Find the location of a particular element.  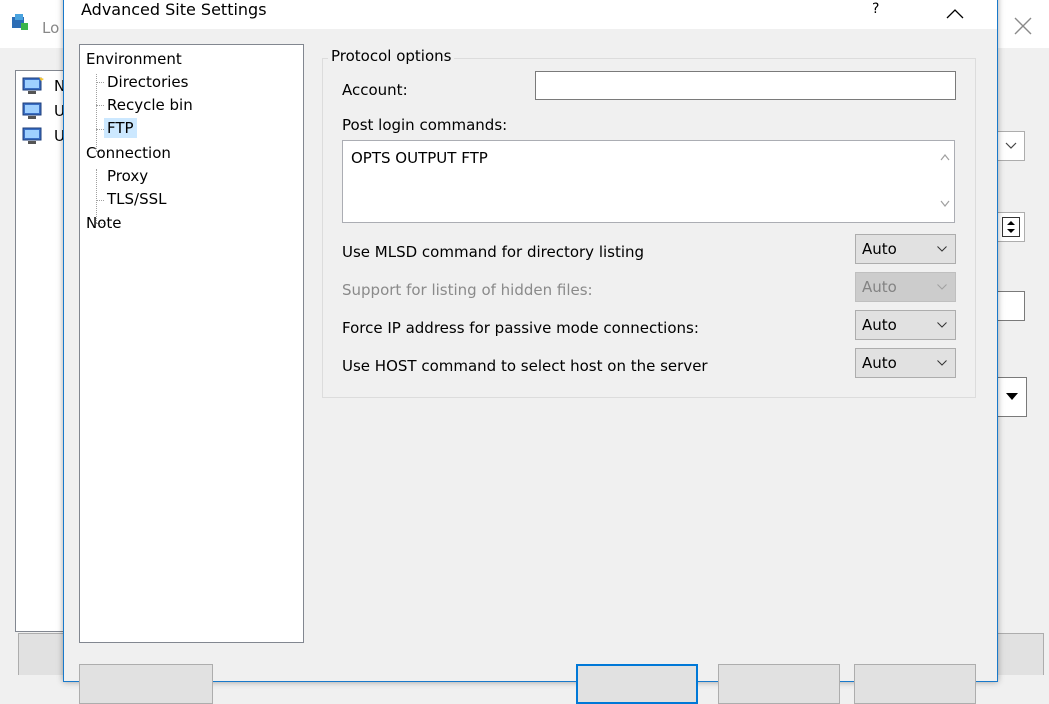

mlsd-select-value: Auto is located at coordinates (879, 249).